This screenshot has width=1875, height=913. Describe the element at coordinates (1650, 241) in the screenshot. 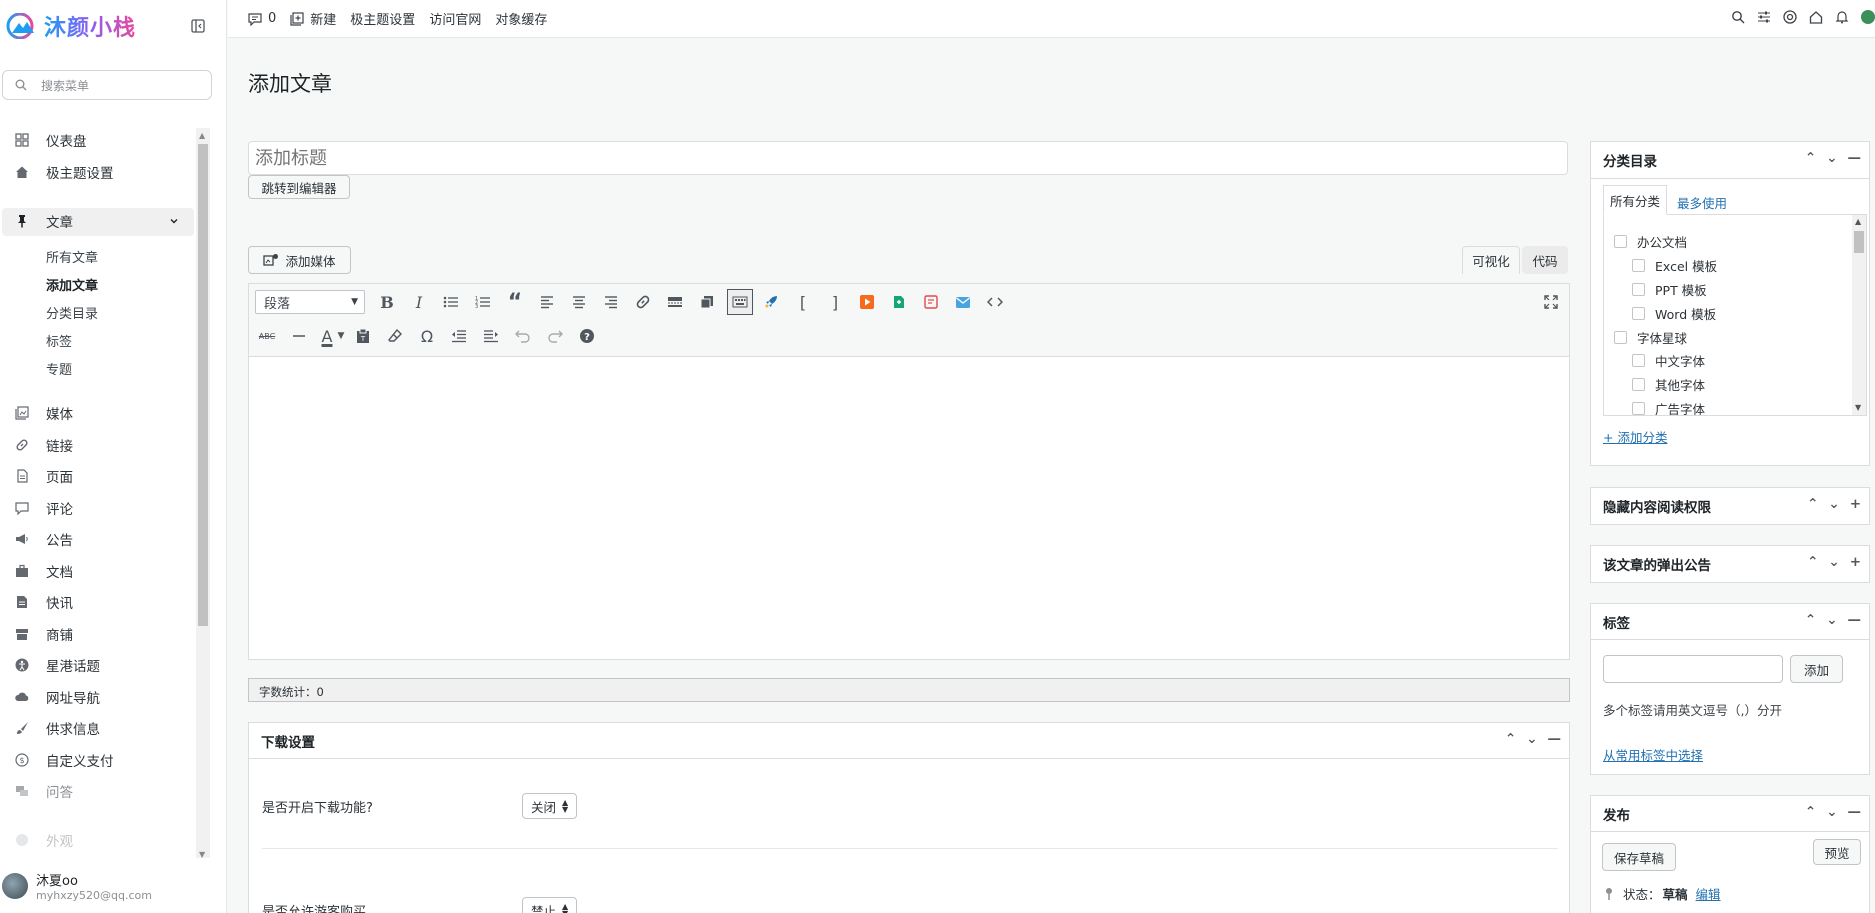

I see `category-item: 办公文档` at that location.